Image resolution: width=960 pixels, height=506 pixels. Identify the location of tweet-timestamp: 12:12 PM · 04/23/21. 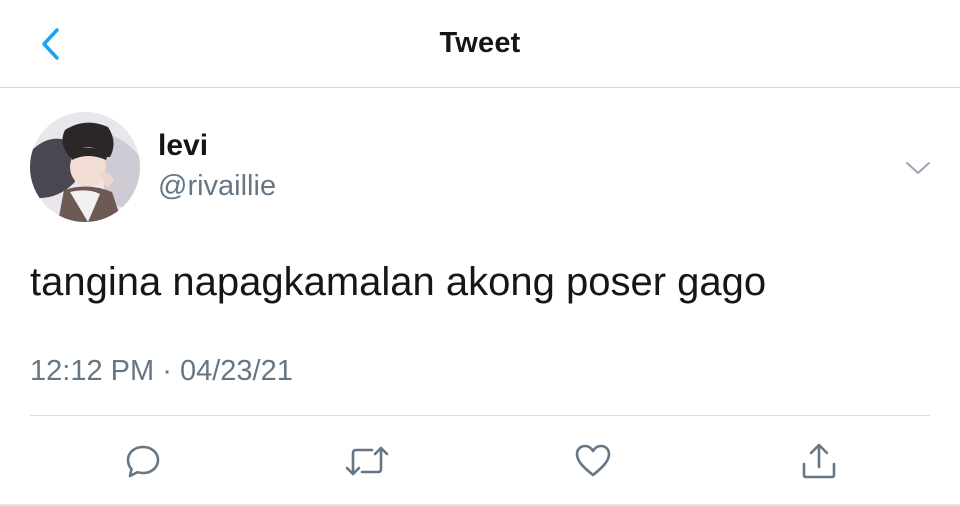
(161, 371).